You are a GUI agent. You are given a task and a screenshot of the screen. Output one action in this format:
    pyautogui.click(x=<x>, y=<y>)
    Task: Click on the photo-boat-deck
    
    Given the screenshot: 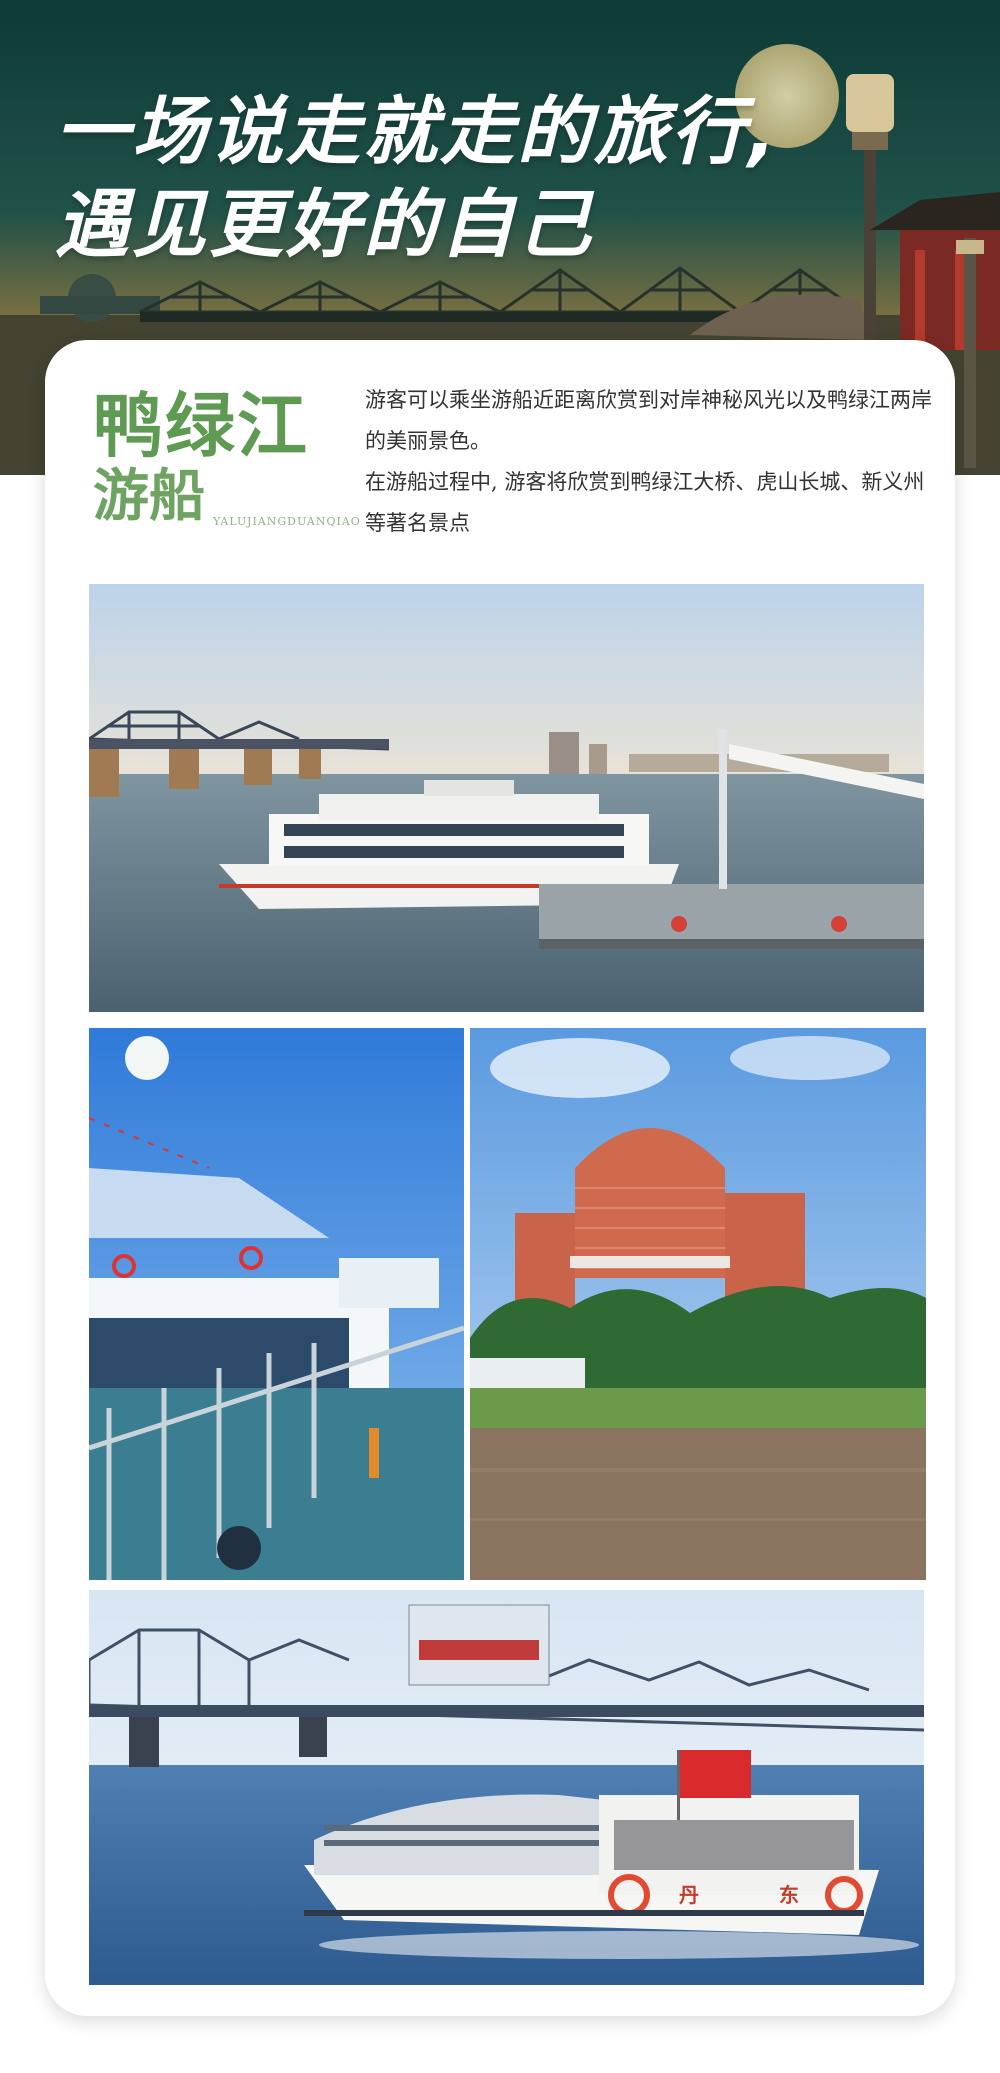 What is the action you would take?
    pyautogui.click(x=276, y=1304)
    